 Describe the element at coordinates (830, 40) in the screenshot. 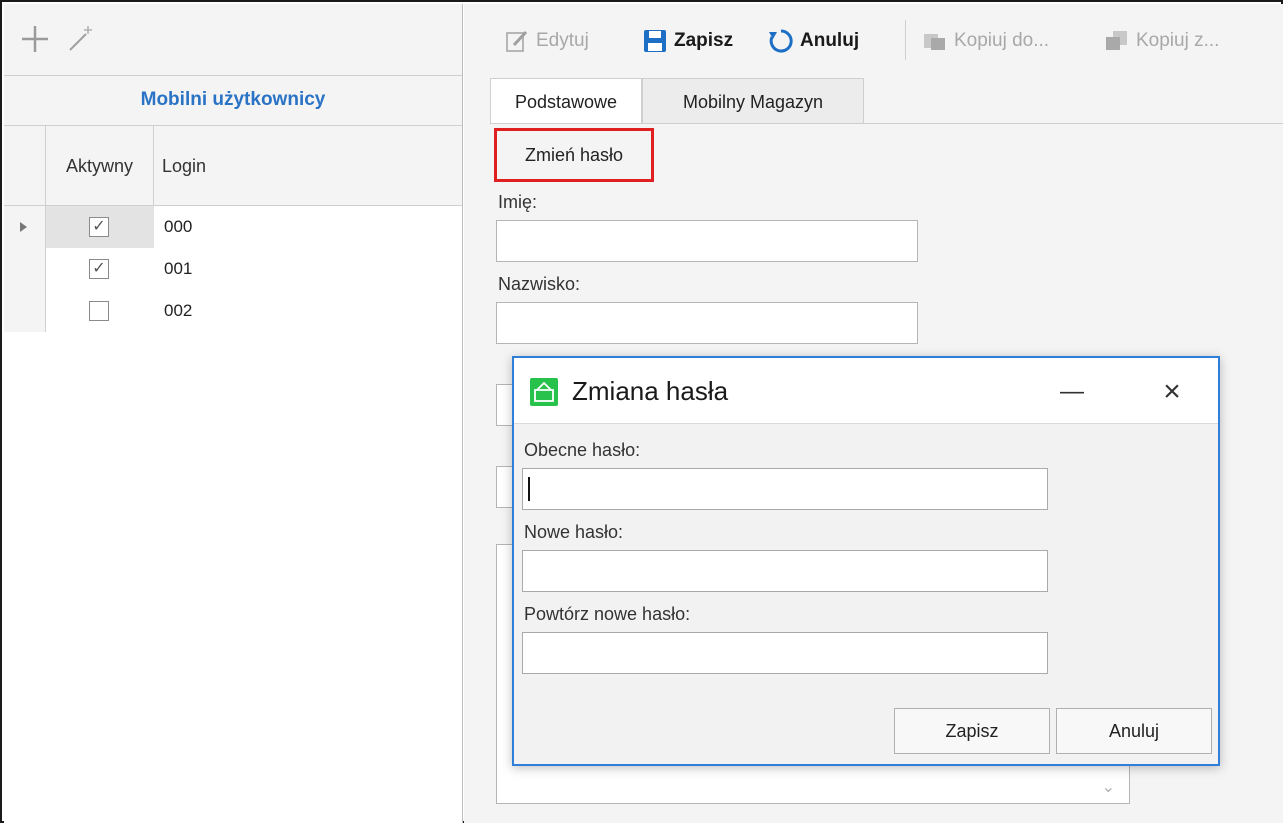

I see `cancel-label: Anuluj` at that location.